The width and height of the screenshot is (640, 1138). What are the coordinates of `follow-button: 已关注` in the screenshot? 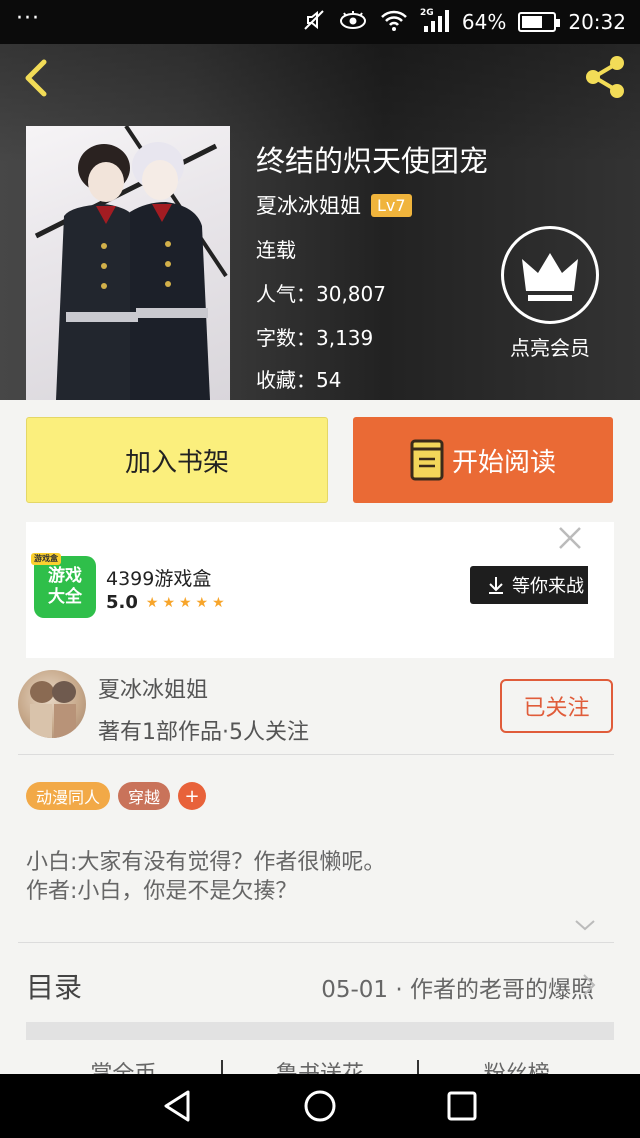 It's located at (556, 706).